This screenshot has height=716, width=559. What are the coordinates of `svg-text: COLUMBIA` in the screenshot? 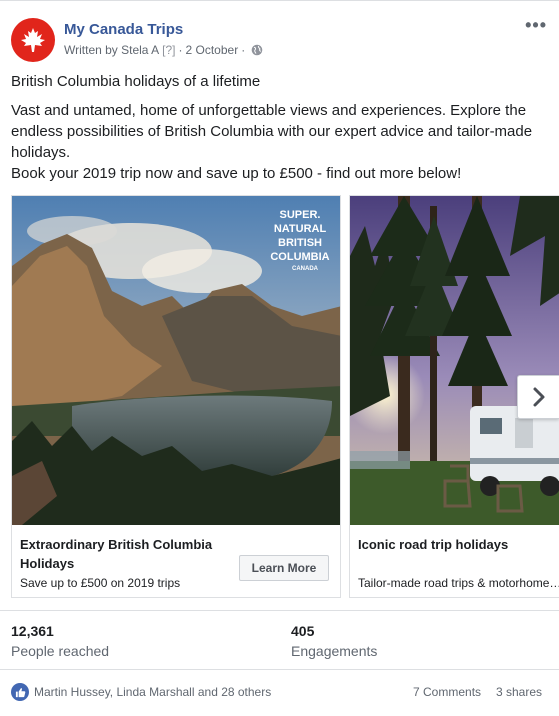 It's located at (299, 257).